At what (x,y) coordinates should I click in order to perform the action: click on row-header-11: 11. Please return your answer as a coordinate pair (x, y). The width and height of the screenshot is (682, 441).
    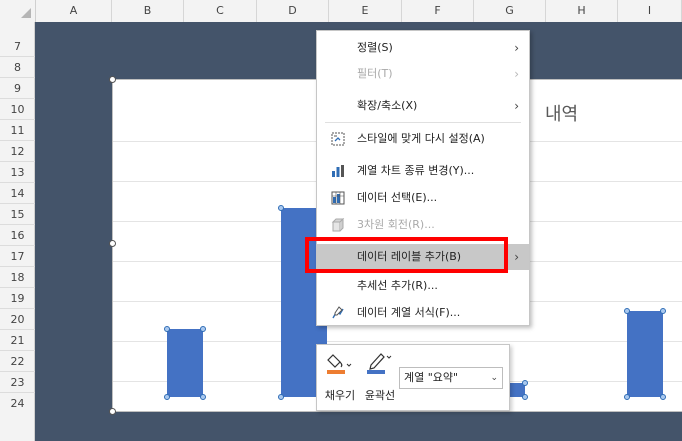
    Looking at the image, I should click on (17, 130).